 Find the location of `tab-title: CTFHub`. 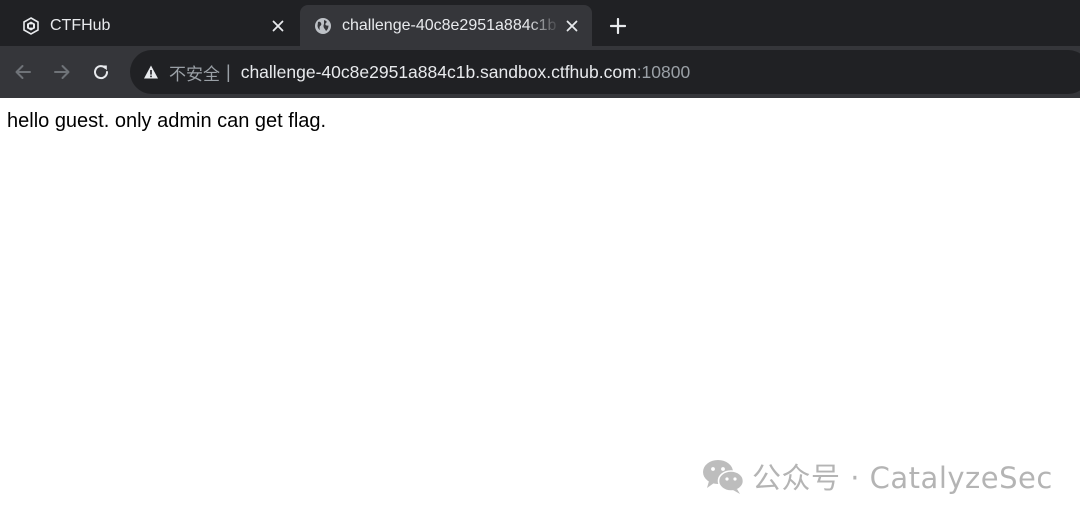

tab-title: CTFHub is located at coordinates (80, 25).